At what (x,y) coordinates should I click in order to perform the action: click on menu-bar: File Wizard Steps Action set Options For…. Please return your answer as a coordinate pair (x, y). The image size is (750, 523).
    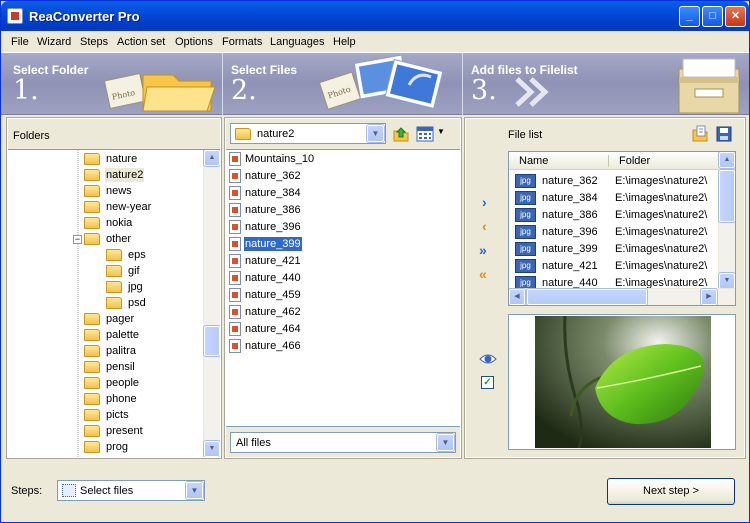
    Looking at the image, I should click on (375, 42).